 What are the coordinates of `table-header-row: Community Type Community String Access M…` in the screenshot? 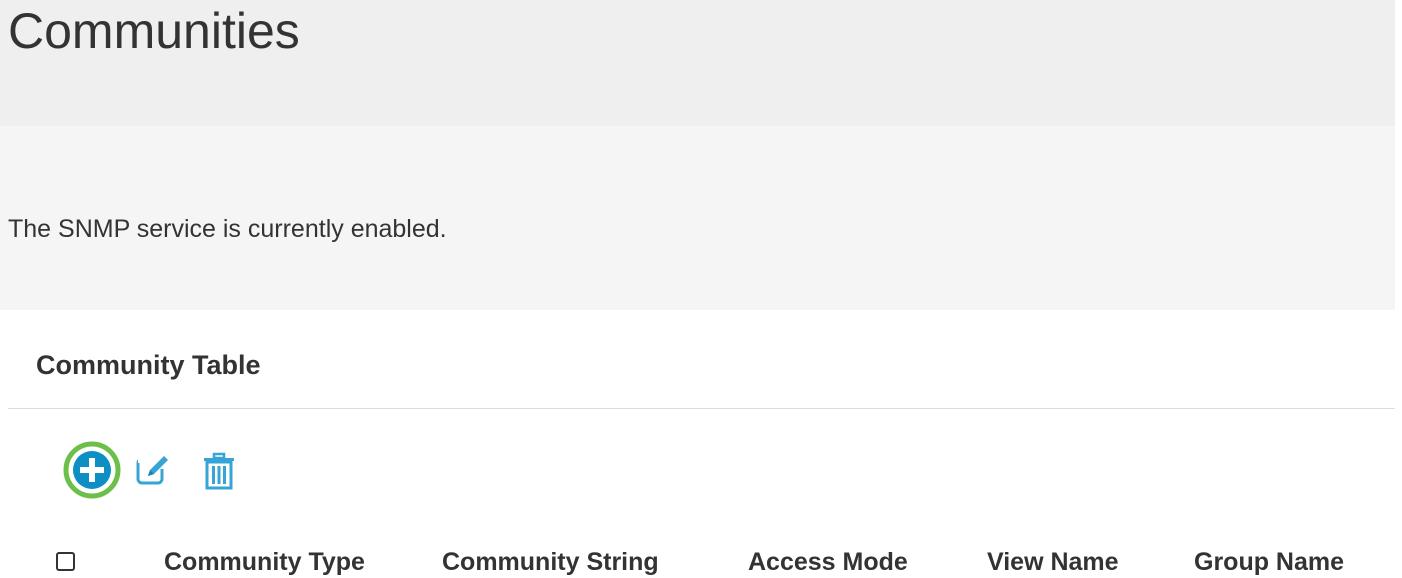 It's located at (701, 560).